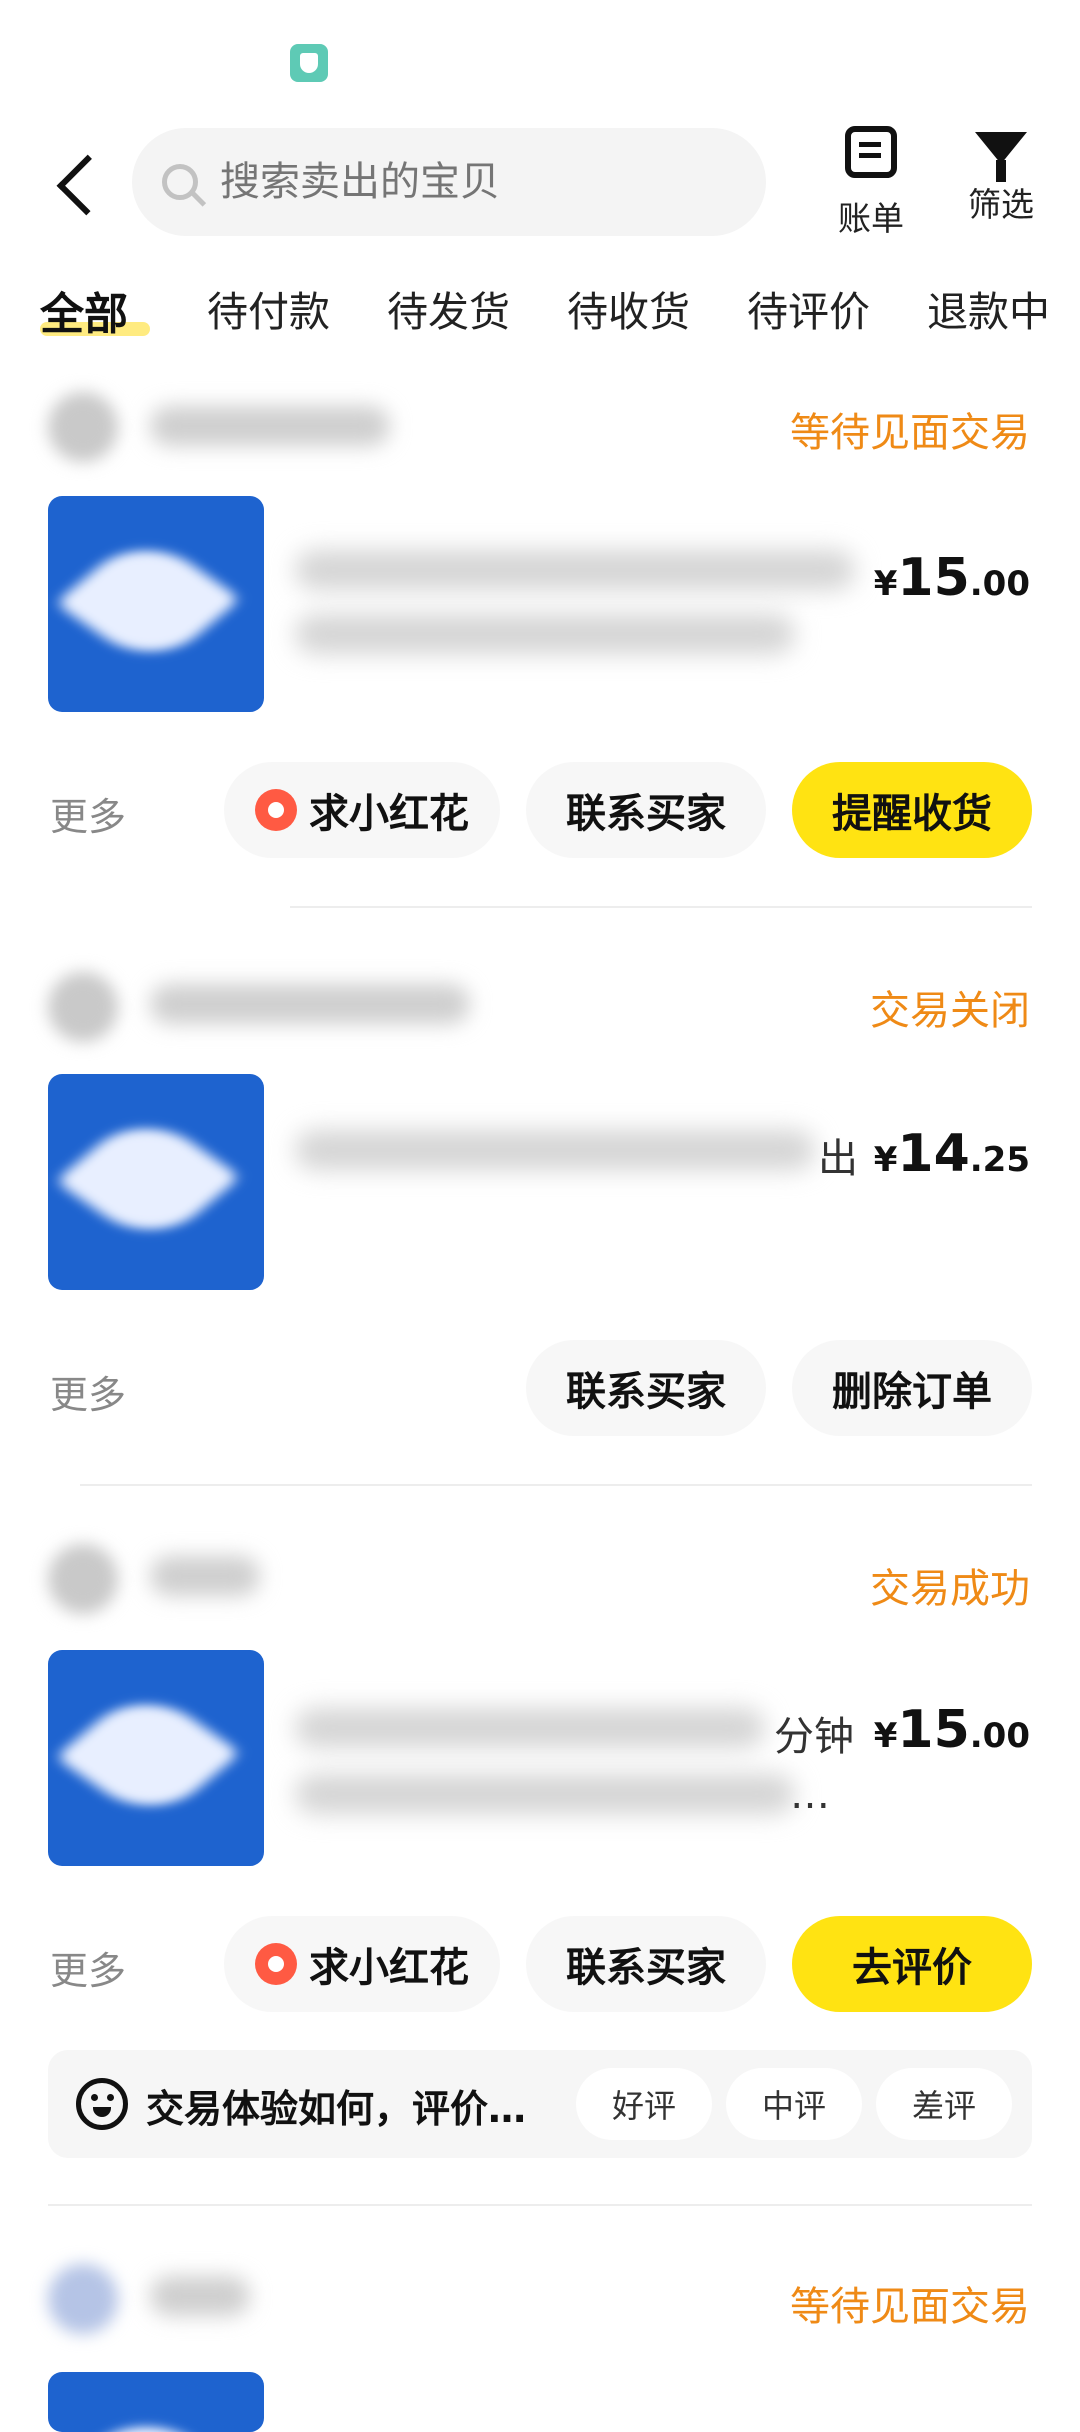 The image size is (1080, 2432). Describe the element at coordinates (628, 308) in the screenshot. I see `tab-pending-receipt: 待收货` at that location.